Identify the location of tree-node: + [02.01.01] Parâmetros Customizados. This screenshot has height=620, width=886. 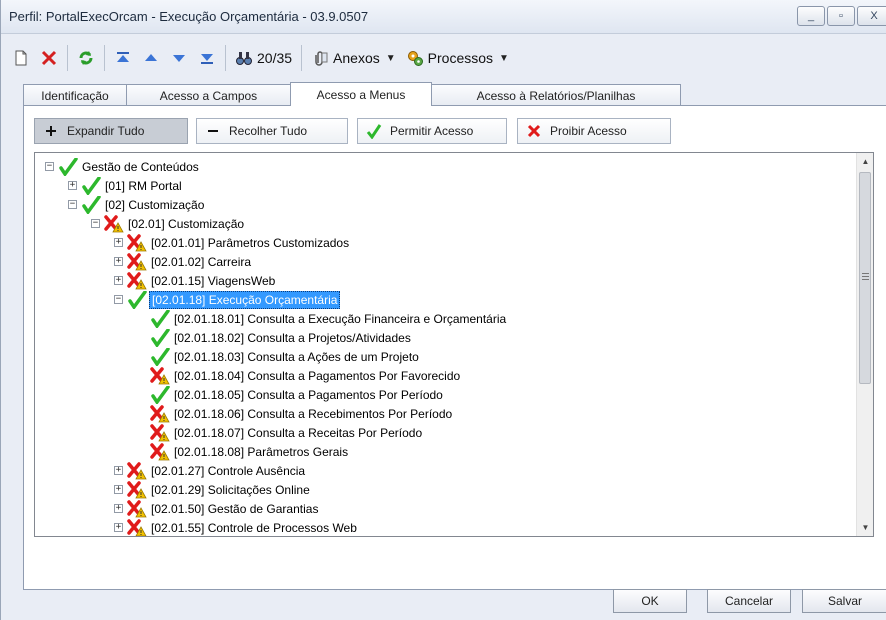
(232, 242).